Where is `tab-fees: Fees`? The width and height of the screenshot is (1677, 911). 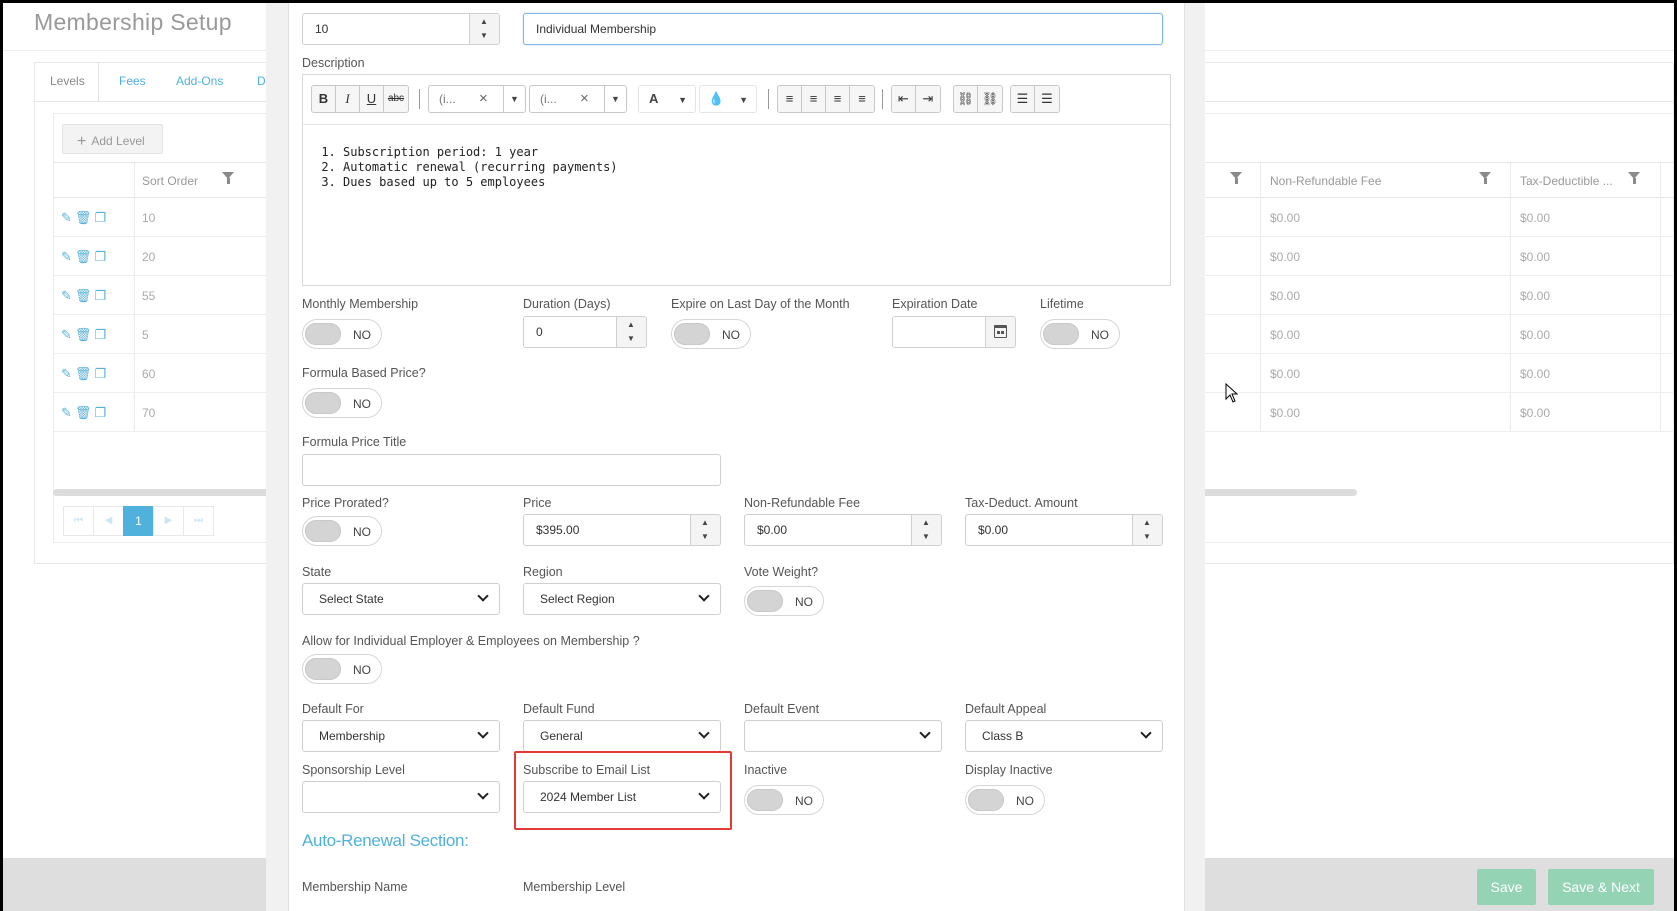
tab-fees: Fees is located at coordinates (132, 81).